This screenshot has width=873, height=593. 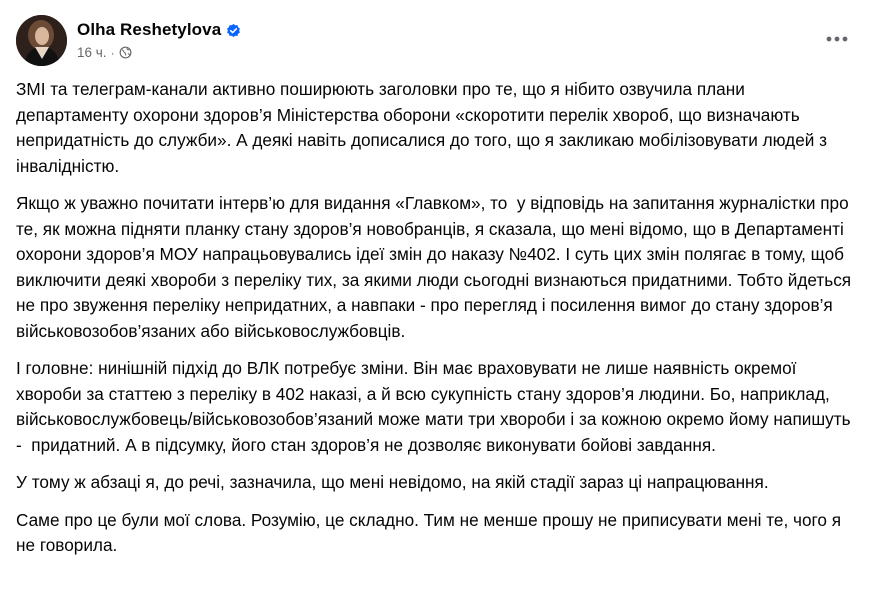 I want to click on verified-icon, so click(x=233, y=30).